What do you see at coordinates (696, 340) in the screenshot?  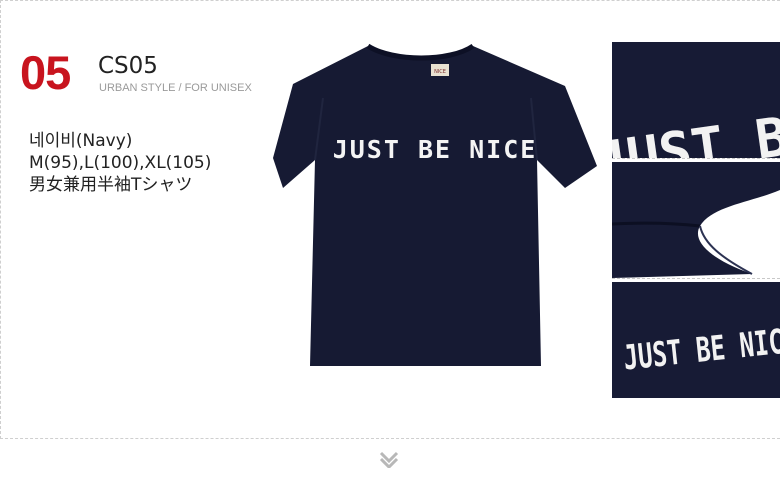 I see `detail-thumb-print-closeup: JUST BE NICE` at bounding box center [696, 340].